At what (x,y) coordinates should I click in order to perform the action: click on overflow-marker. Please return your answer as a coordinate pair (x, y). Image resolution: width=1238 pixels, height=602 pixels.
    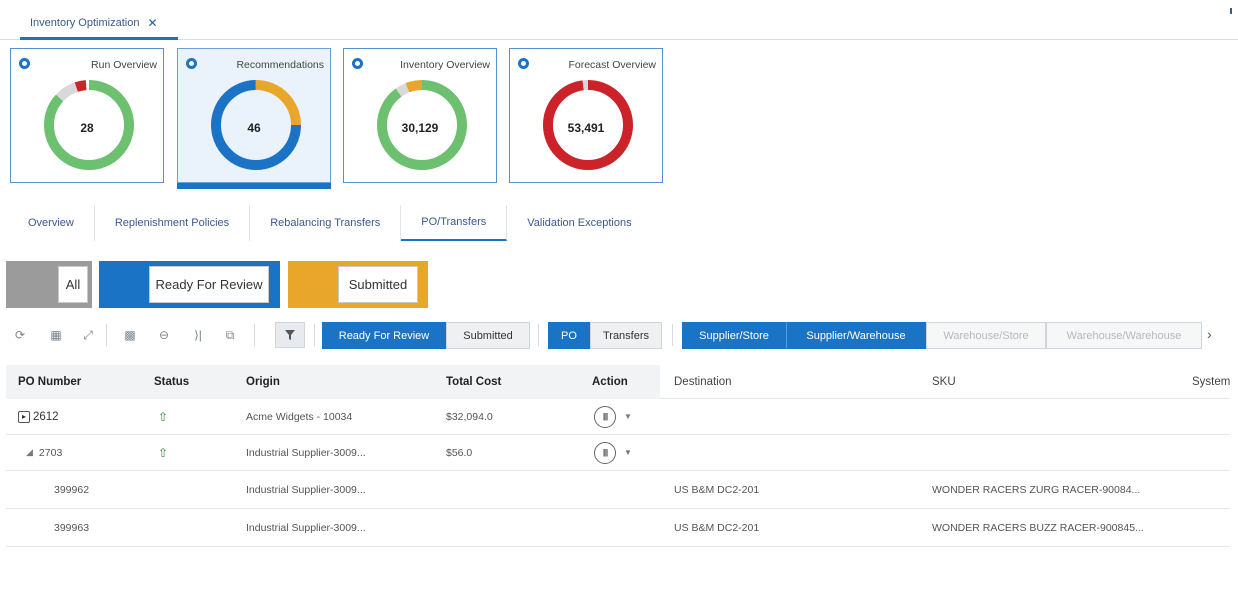
    Looking at the image, I should click on (1231, 11).